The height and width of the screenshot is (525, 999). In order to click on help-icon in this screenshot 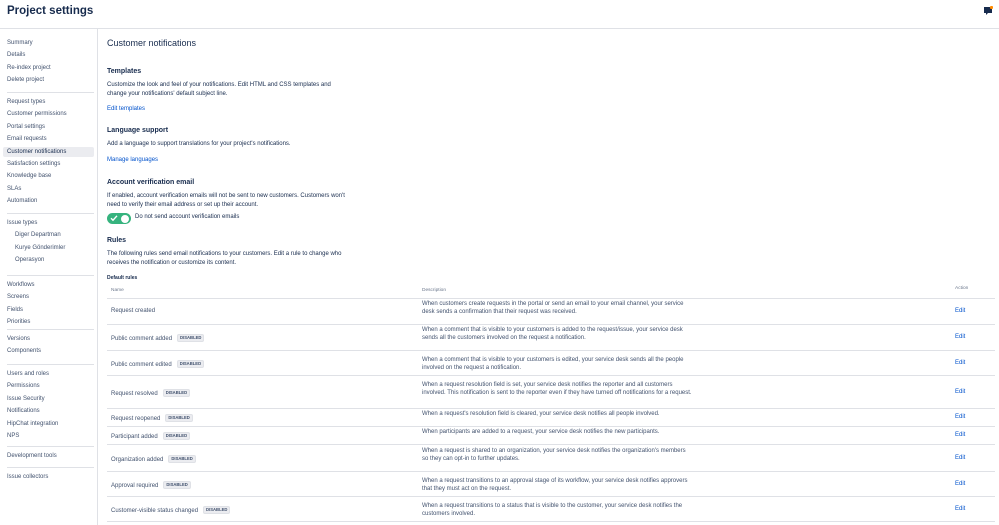, I will do `click(988, 11)`.